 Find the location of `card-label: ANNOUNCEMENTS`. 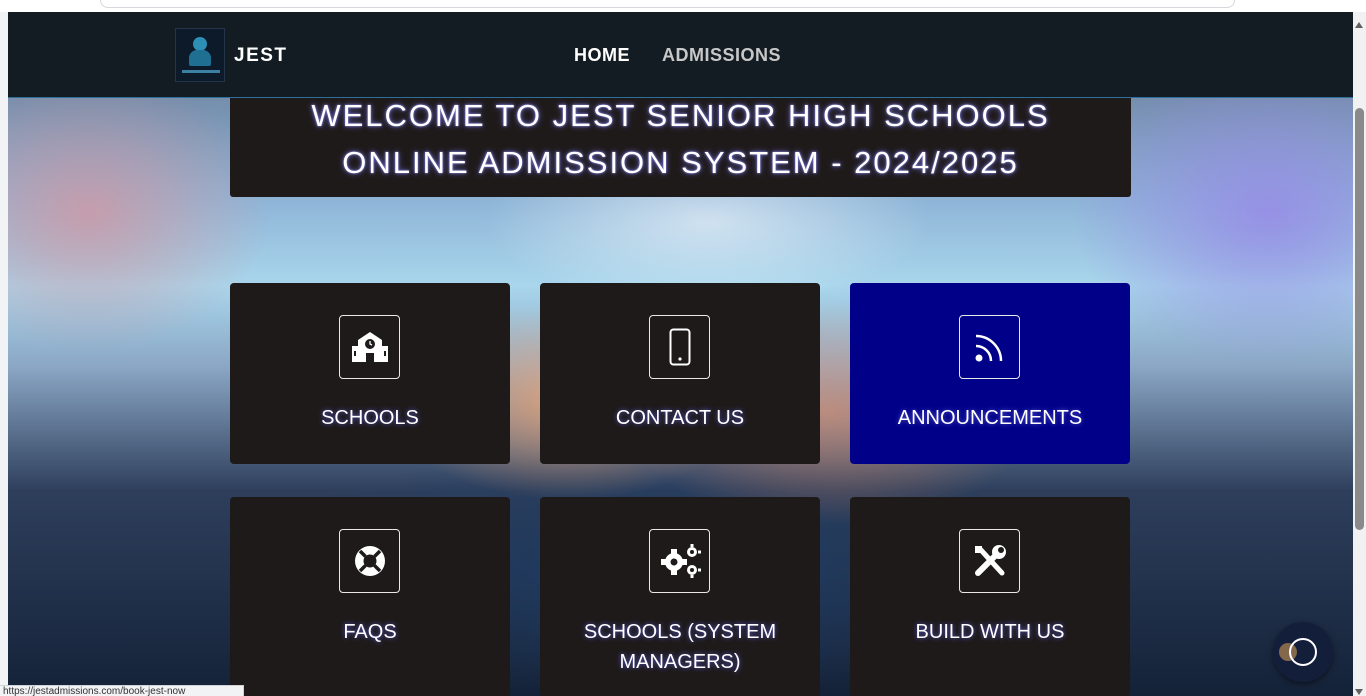

card-label: ANNOUNCEMENTS is located at coordinates (990, 418).